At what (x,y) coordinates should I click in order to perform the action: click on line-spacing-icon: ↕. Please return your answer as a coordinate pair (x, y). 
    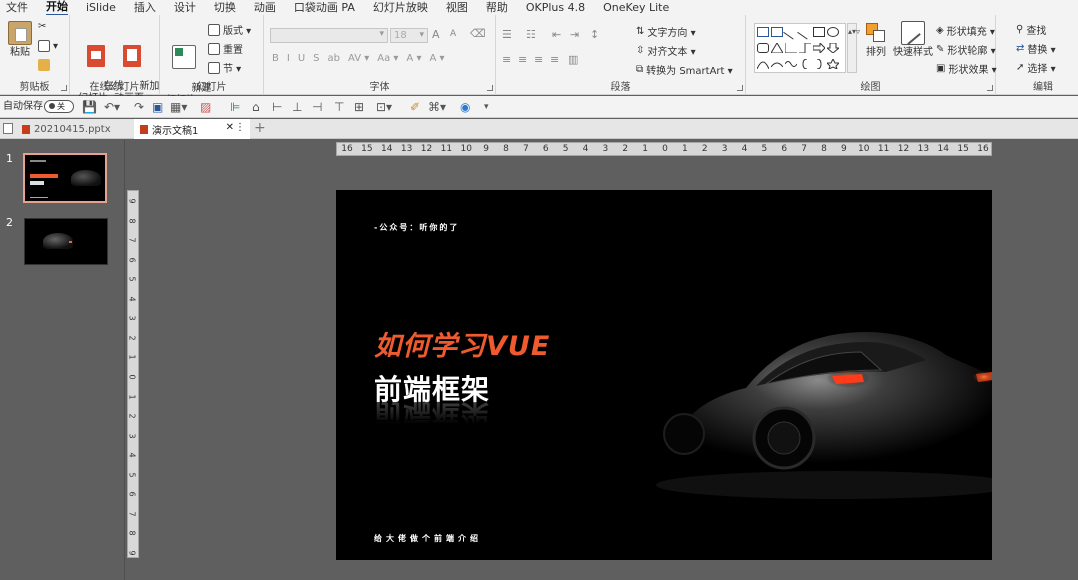
    Looking at the image, I should click on (594, 34).